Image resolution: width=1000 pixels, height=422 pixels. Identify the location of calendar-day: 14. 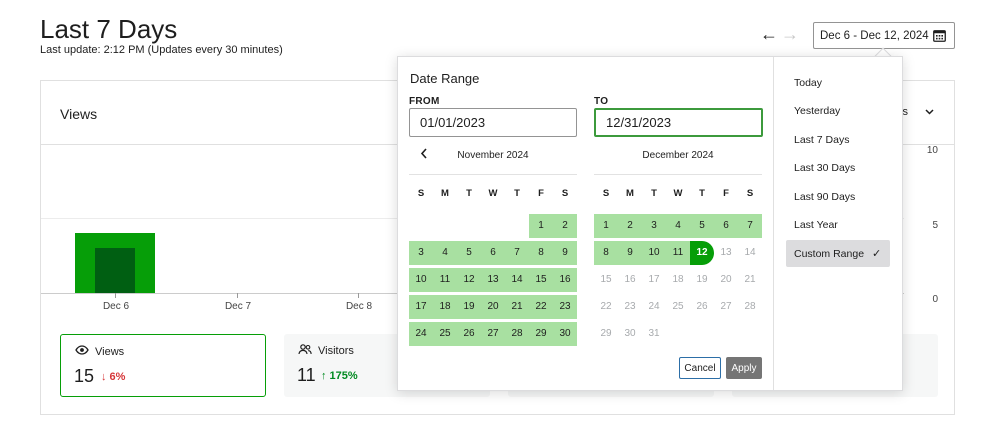
(517, 279).